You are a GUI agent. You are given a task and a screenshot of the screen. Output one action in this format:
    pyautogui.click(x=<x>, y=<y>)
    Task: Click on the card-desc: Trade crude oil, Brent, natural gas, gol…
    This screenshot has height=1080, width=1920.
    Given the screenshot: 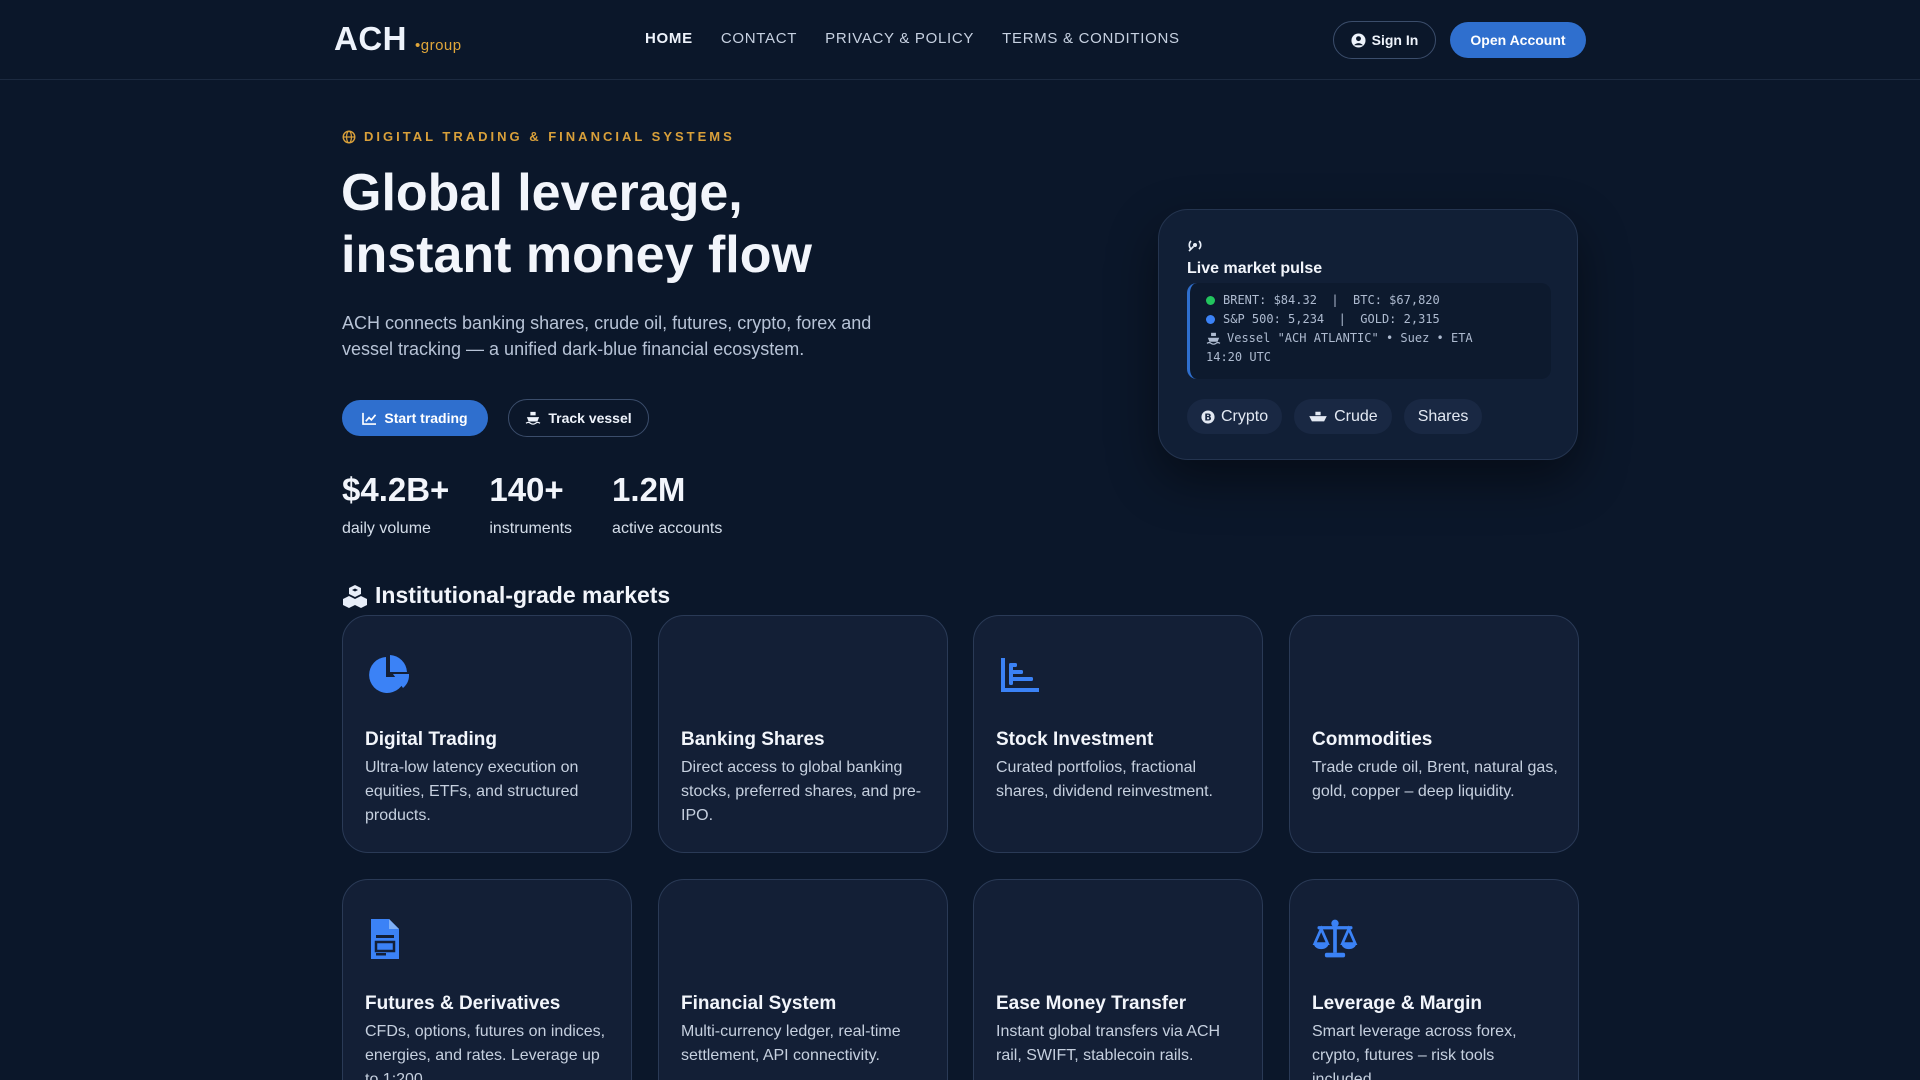 What is the action you would take?
    pyautogui.click(x=1435, y=779)
    